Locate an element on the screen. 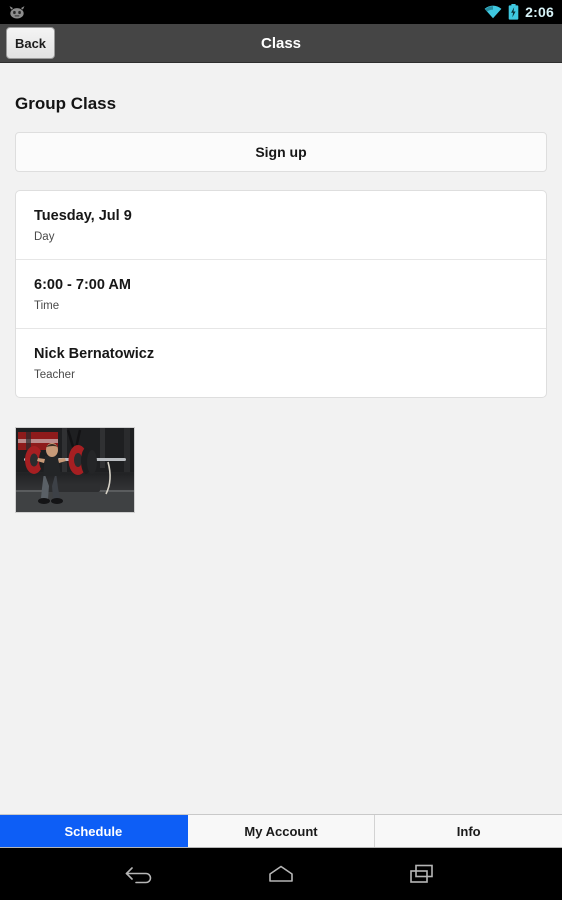  status-bar-notifications is located at coordinates (17, 12).